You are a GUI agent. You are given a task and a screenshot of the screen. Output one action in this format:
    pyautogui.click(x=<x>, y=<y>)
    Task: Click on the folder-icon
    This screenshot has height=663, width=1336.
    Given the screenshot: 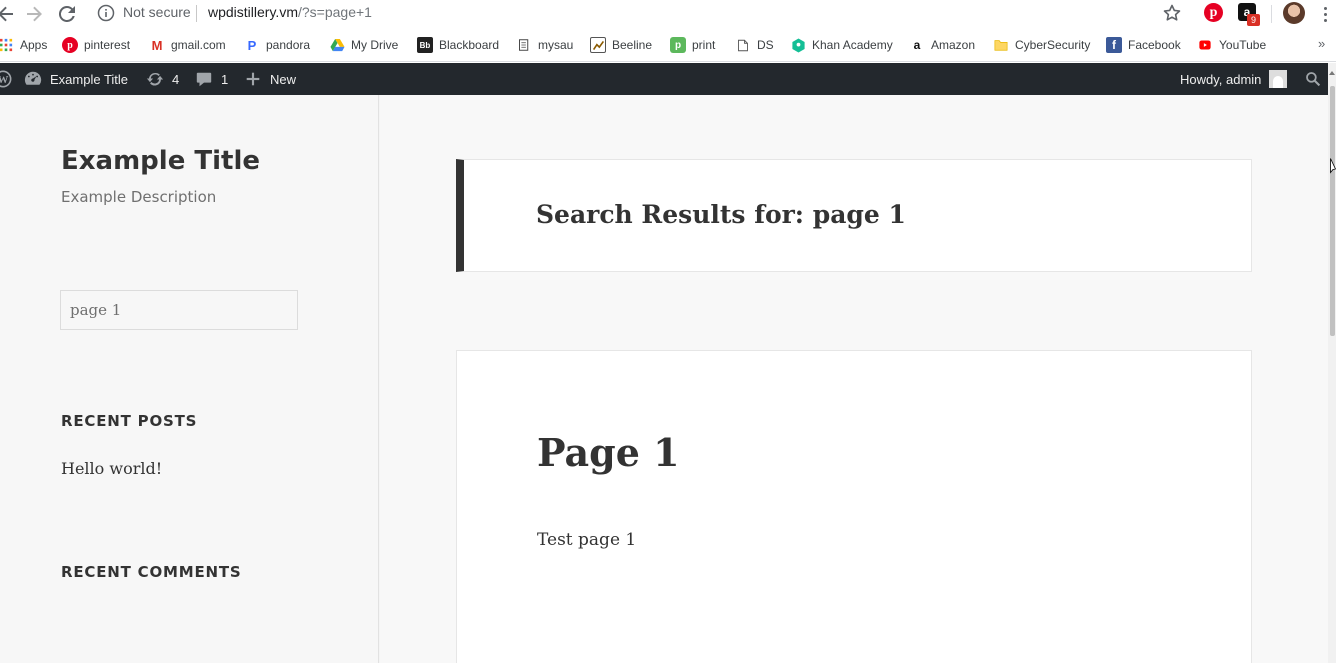 What is the action you would take?
    pyautogui.click(x=1001, y=45)
    